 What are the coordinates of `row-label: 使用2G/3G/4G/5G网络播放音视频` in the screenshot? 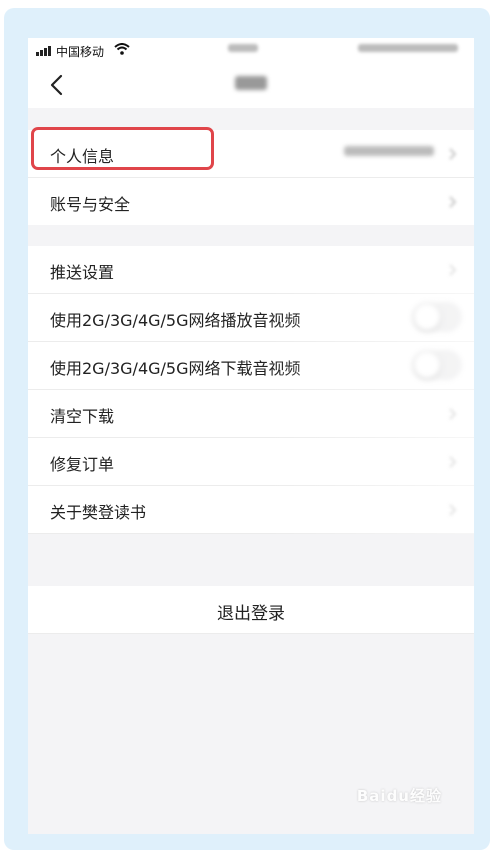 It's located at (175, 320).